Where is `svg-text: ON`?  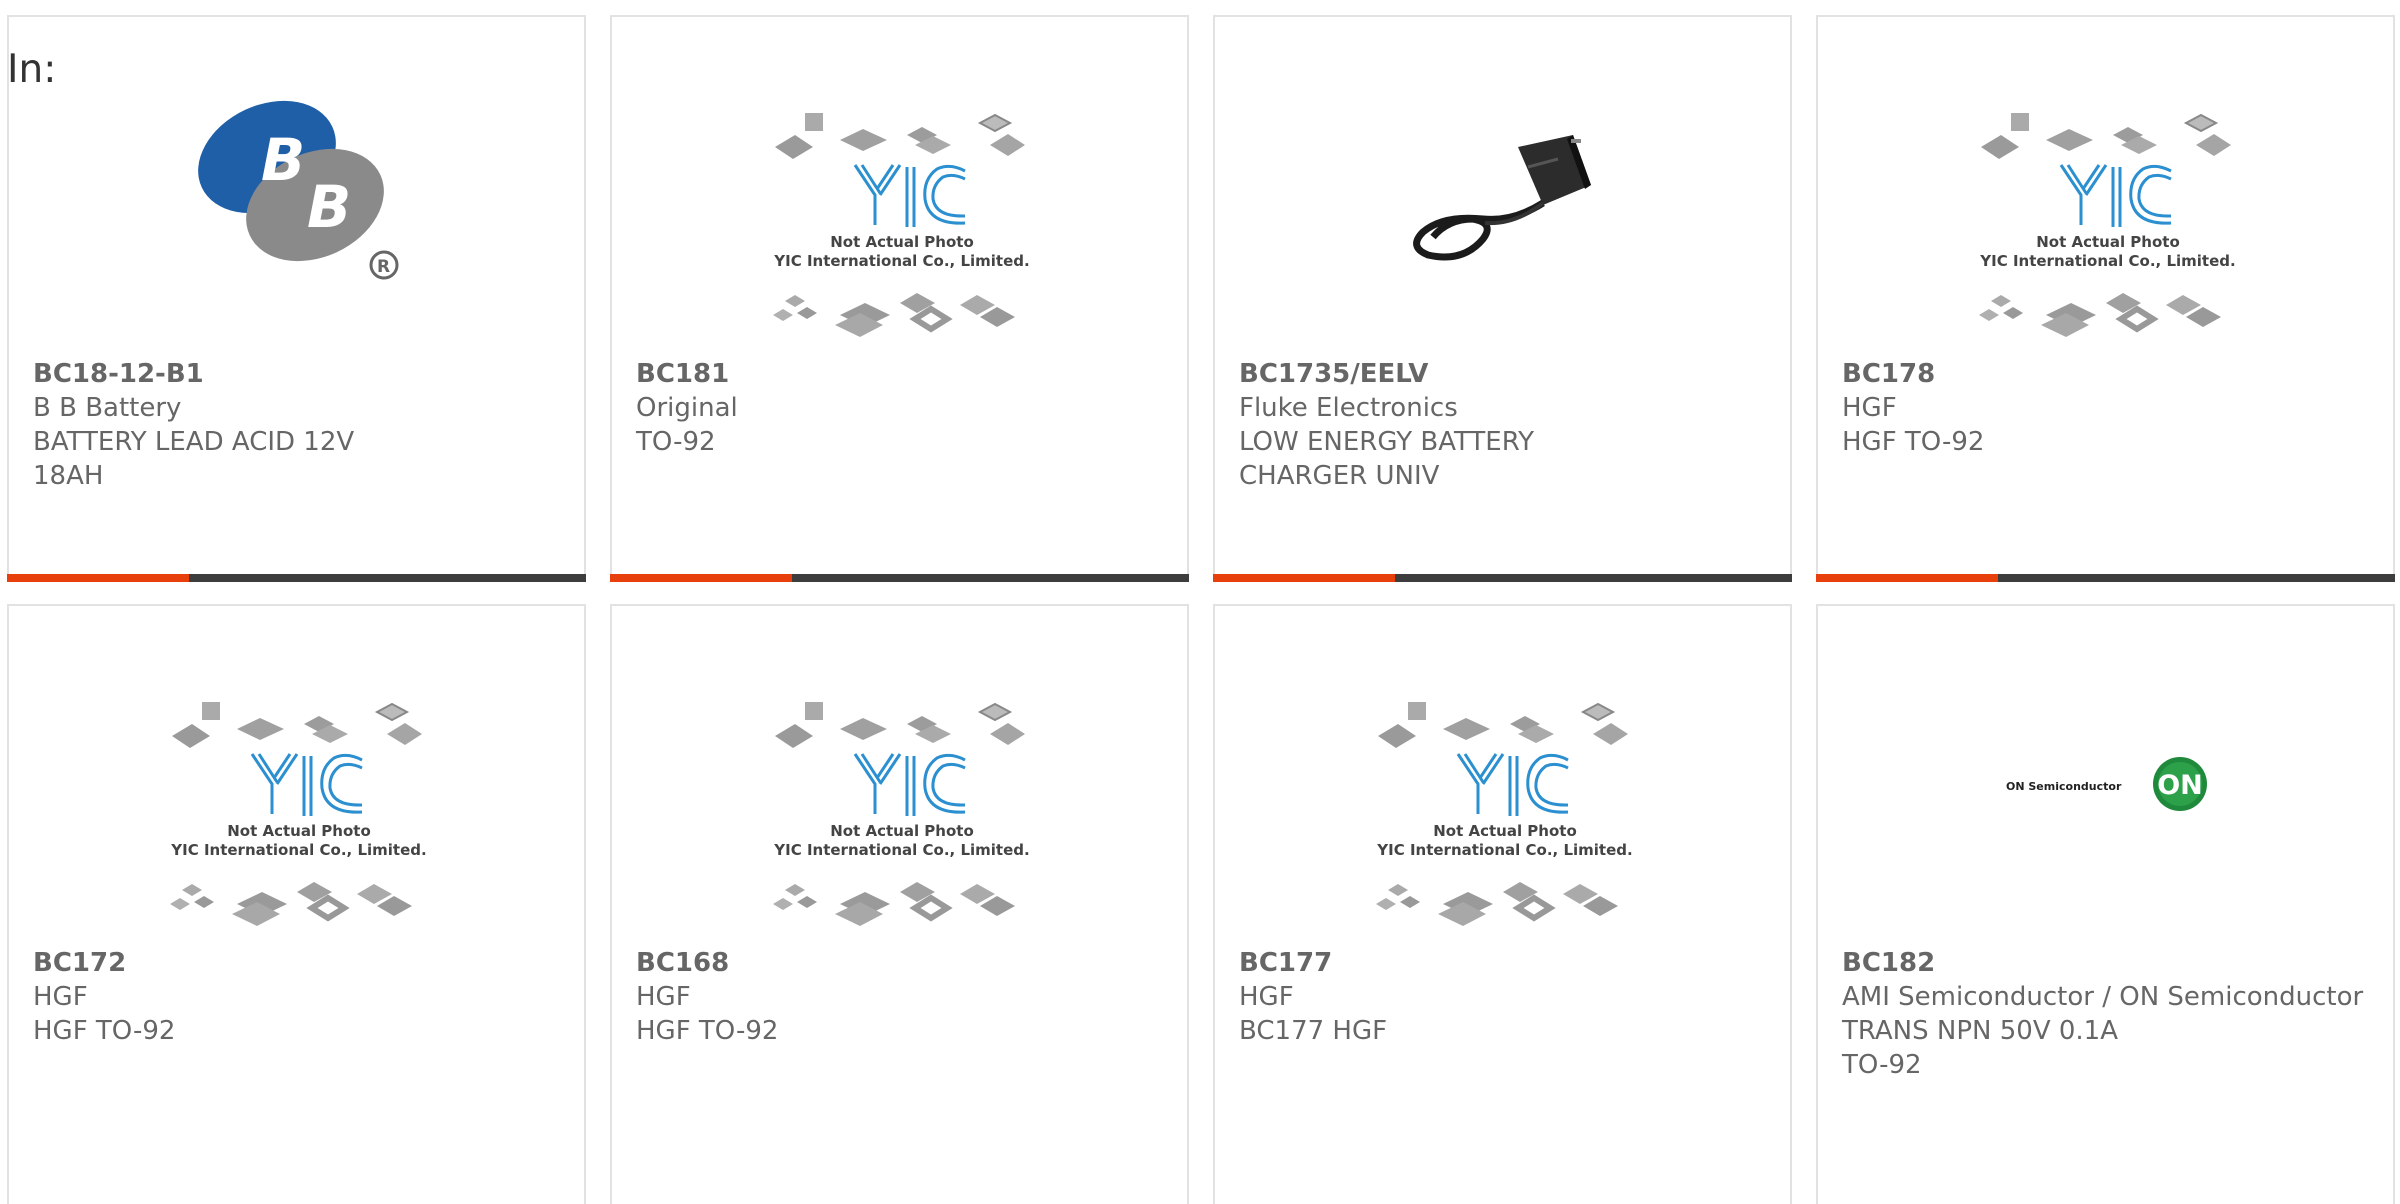
svg-text: ON is located at coordinates (2180, 785).